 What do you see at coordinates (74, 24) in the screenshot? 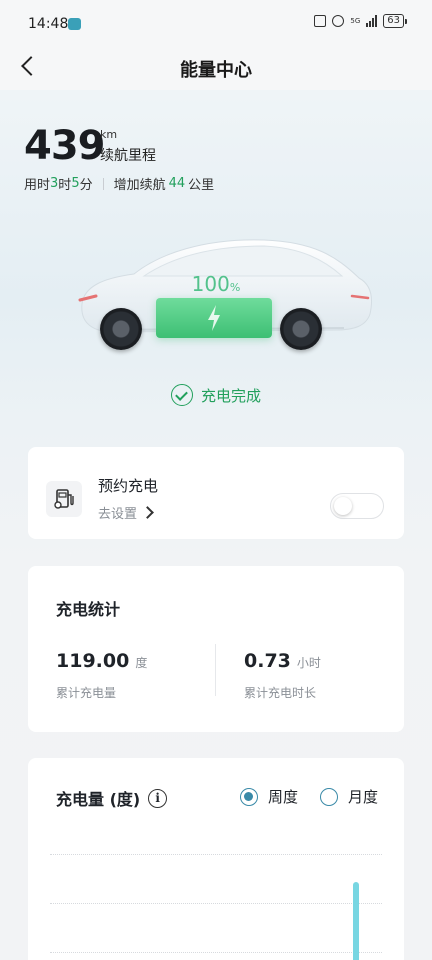
I see `app-notification-icon` at bounding box center [74, 24].